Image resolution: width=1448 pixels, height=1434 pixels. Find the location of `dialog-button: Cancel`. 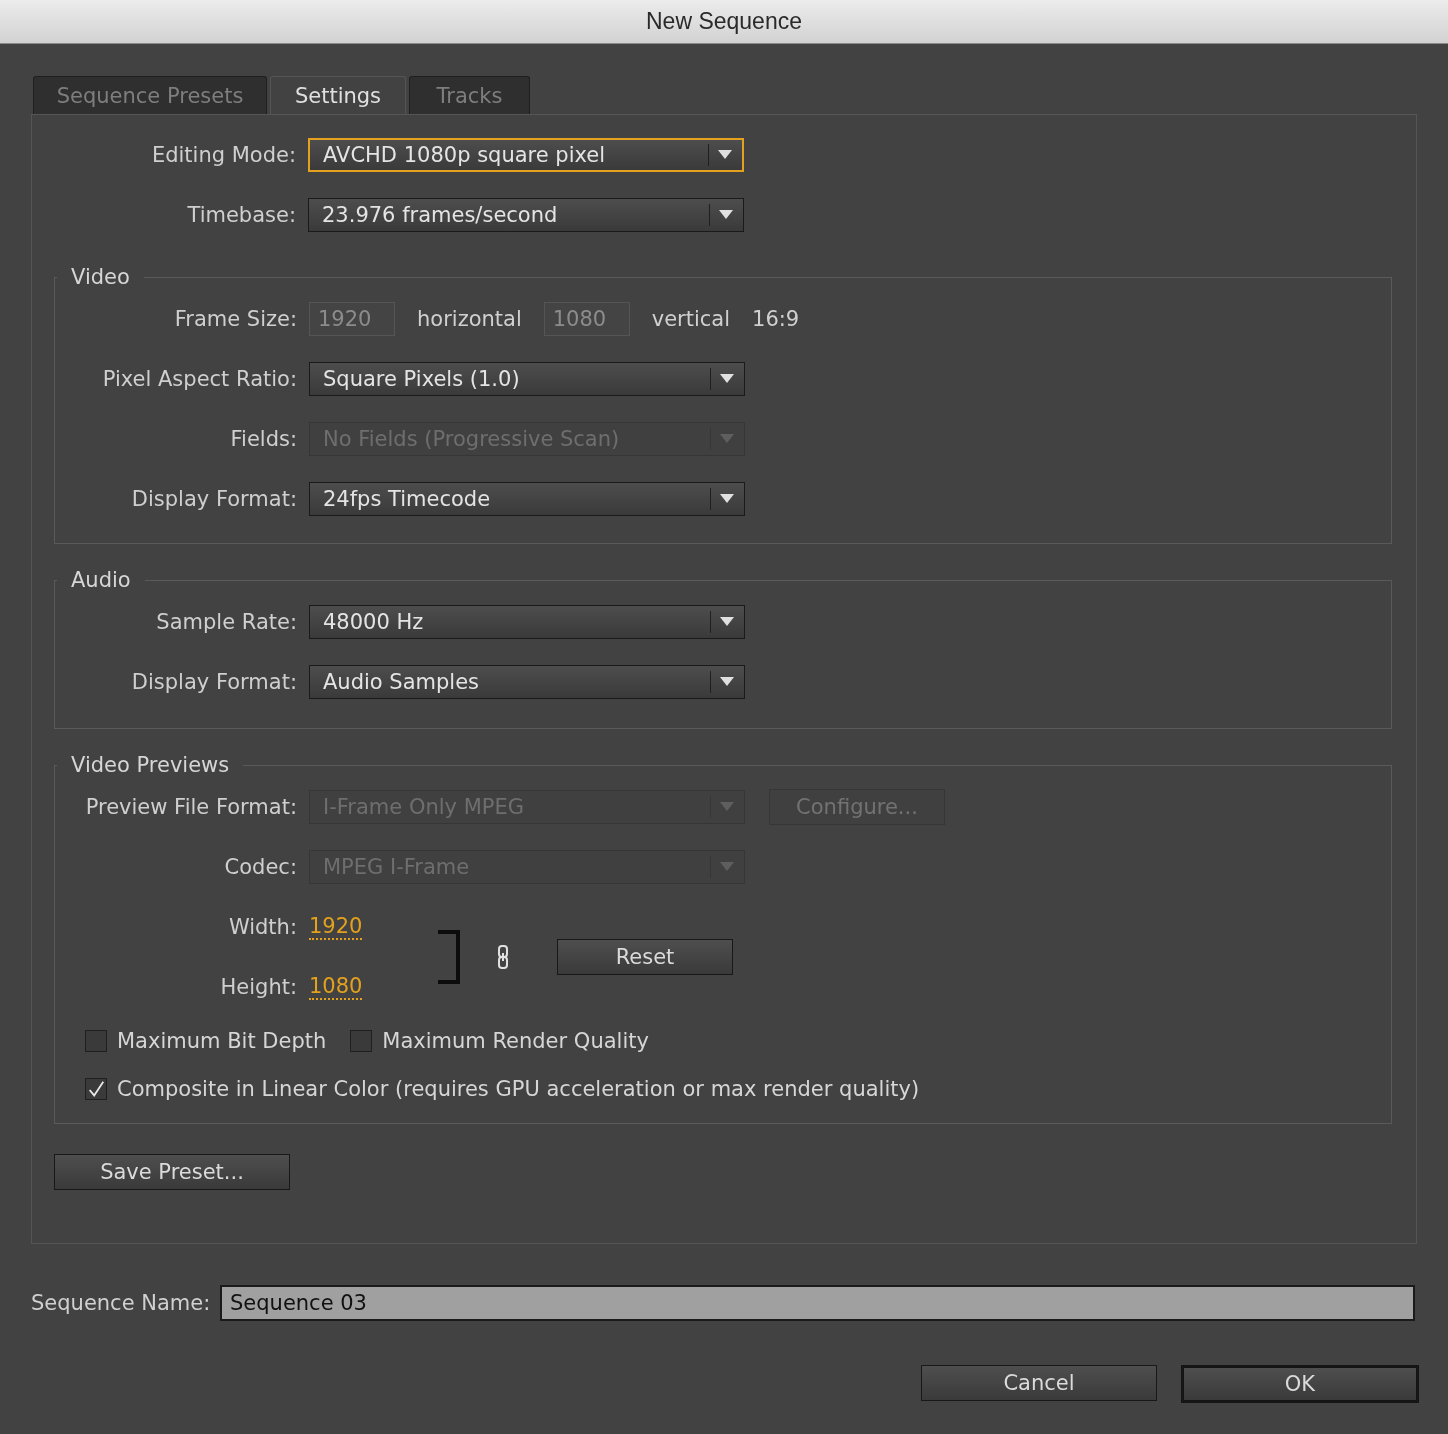

dialog-button: Cancel is located at coordinates (1039, 1383).